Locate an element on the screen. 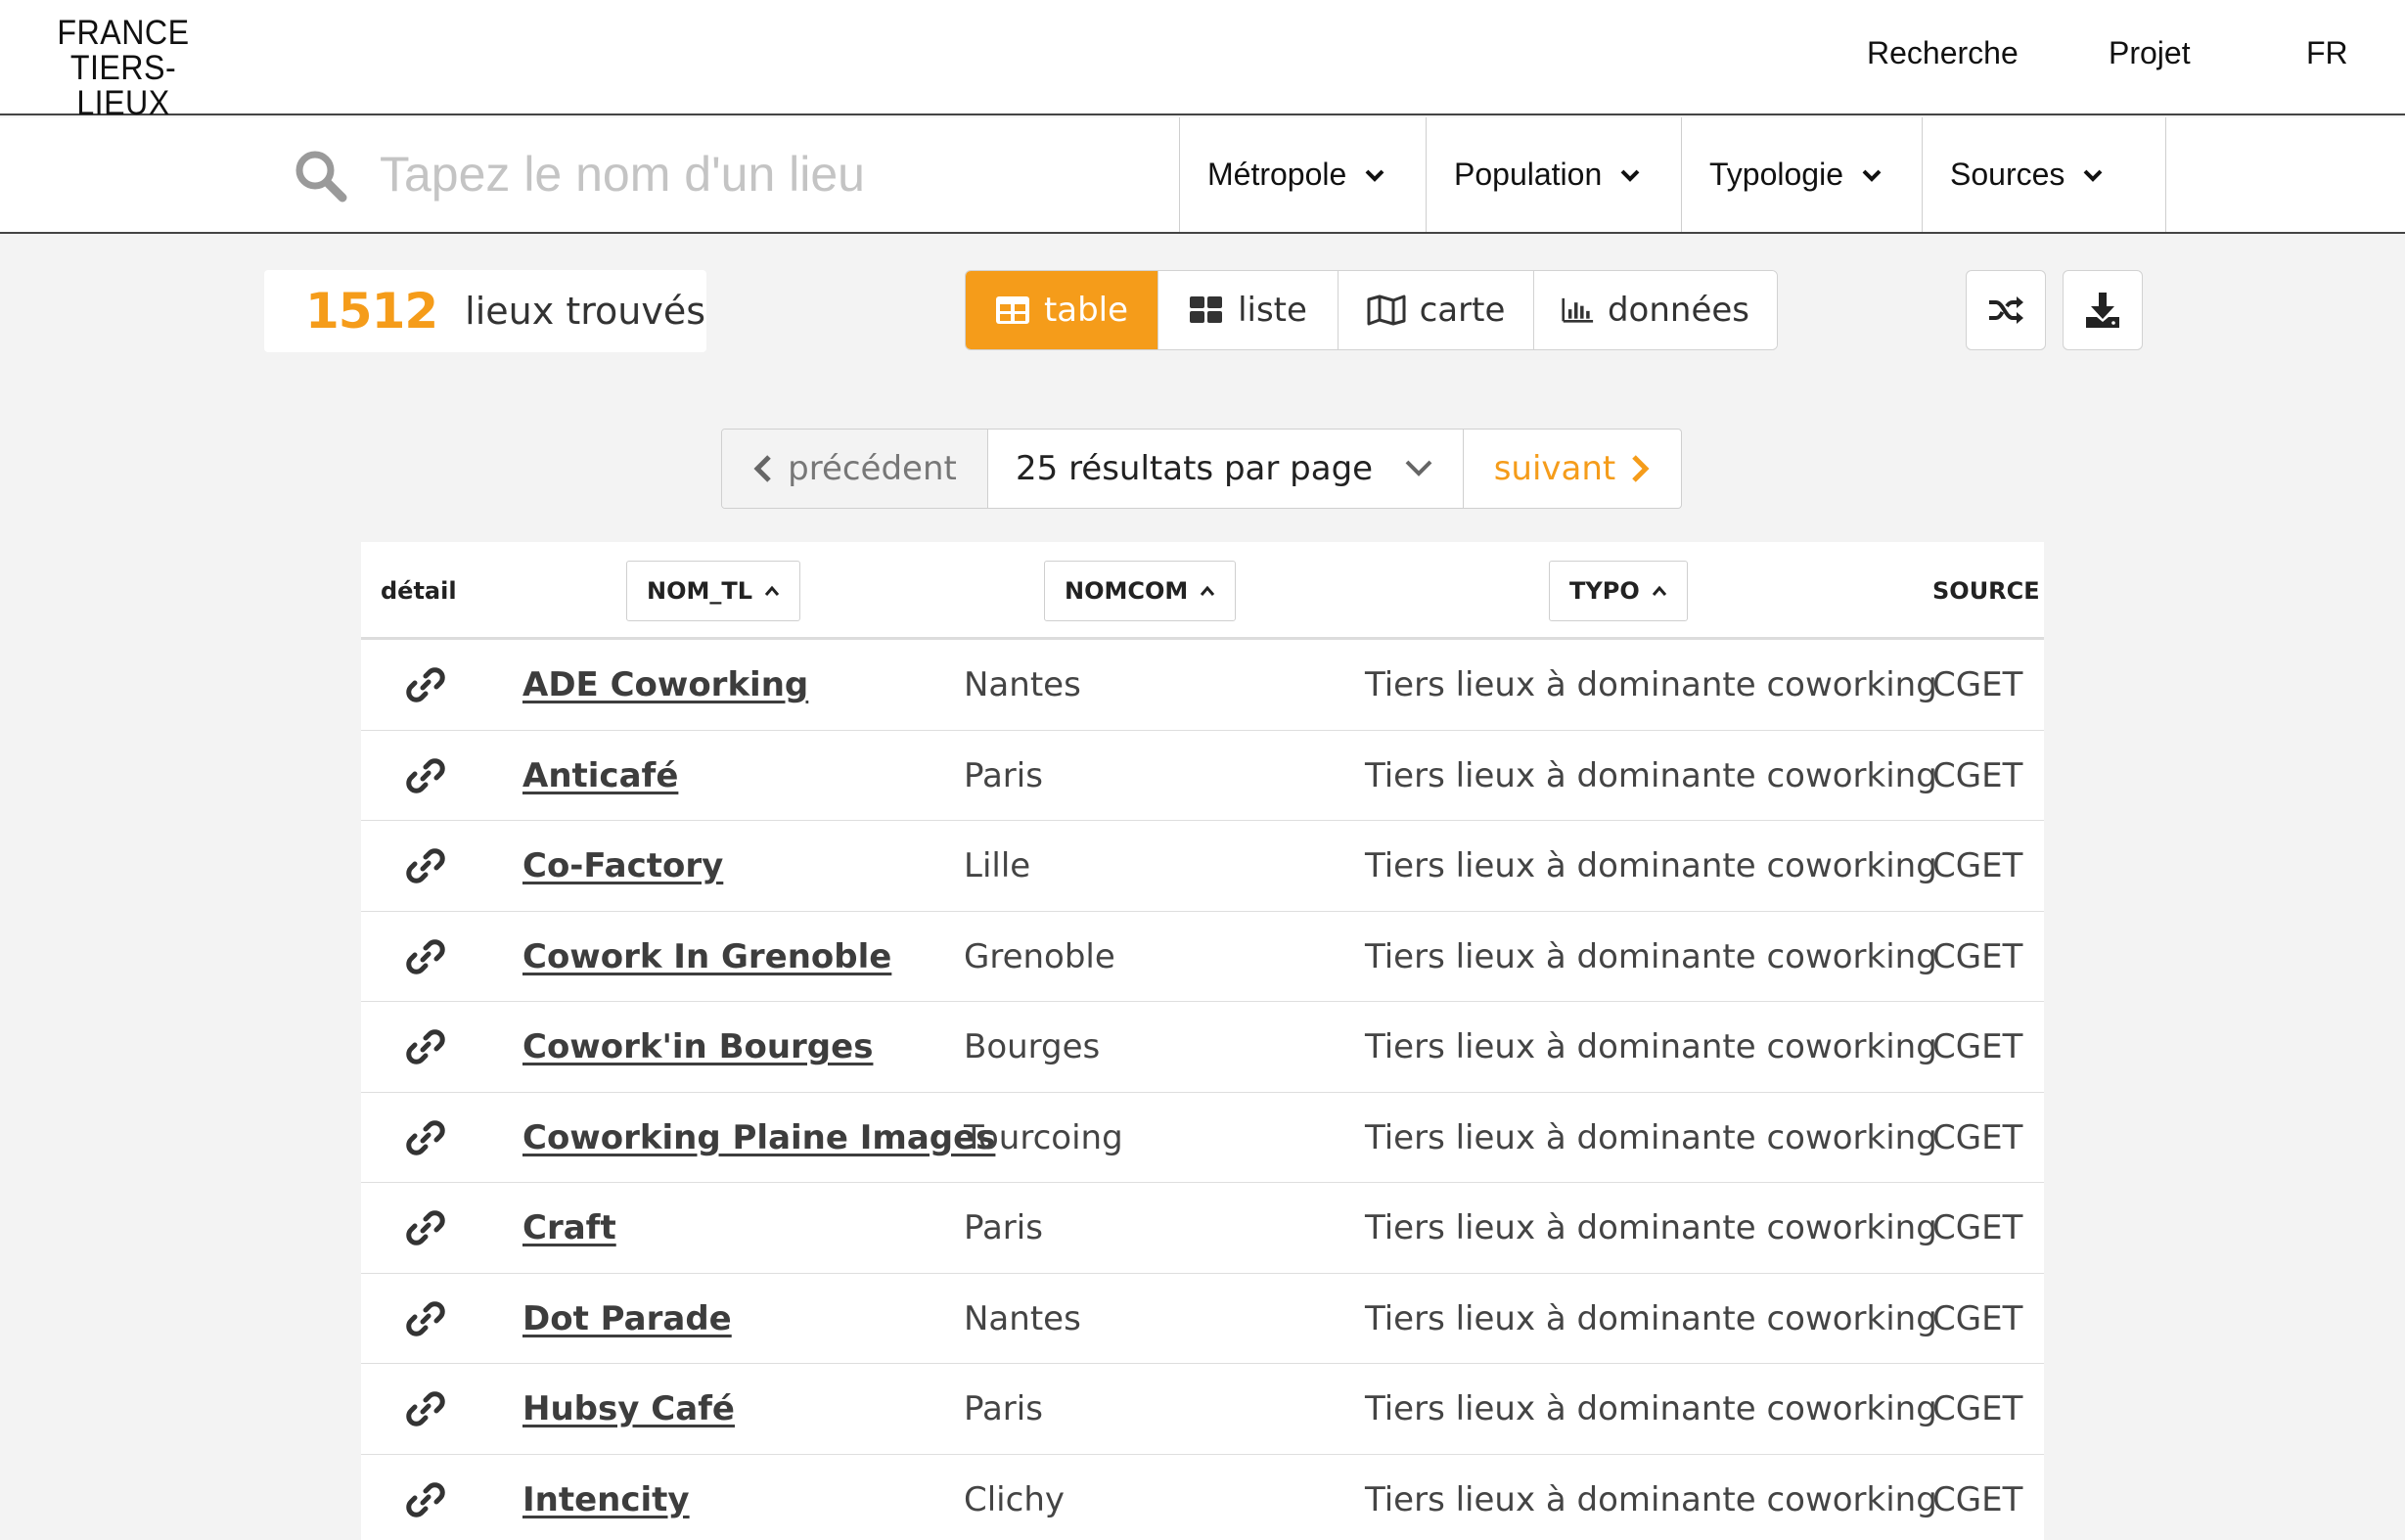  place-name-link: Cowork In Grenoble is located at coordinates (706, 957).